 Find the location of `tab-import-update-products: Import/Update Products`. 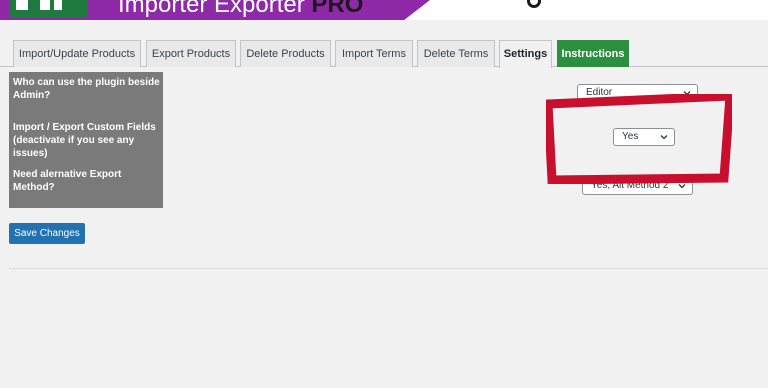

tab-import-update-products: Import/Update Products is located at coordinates (77, 53).